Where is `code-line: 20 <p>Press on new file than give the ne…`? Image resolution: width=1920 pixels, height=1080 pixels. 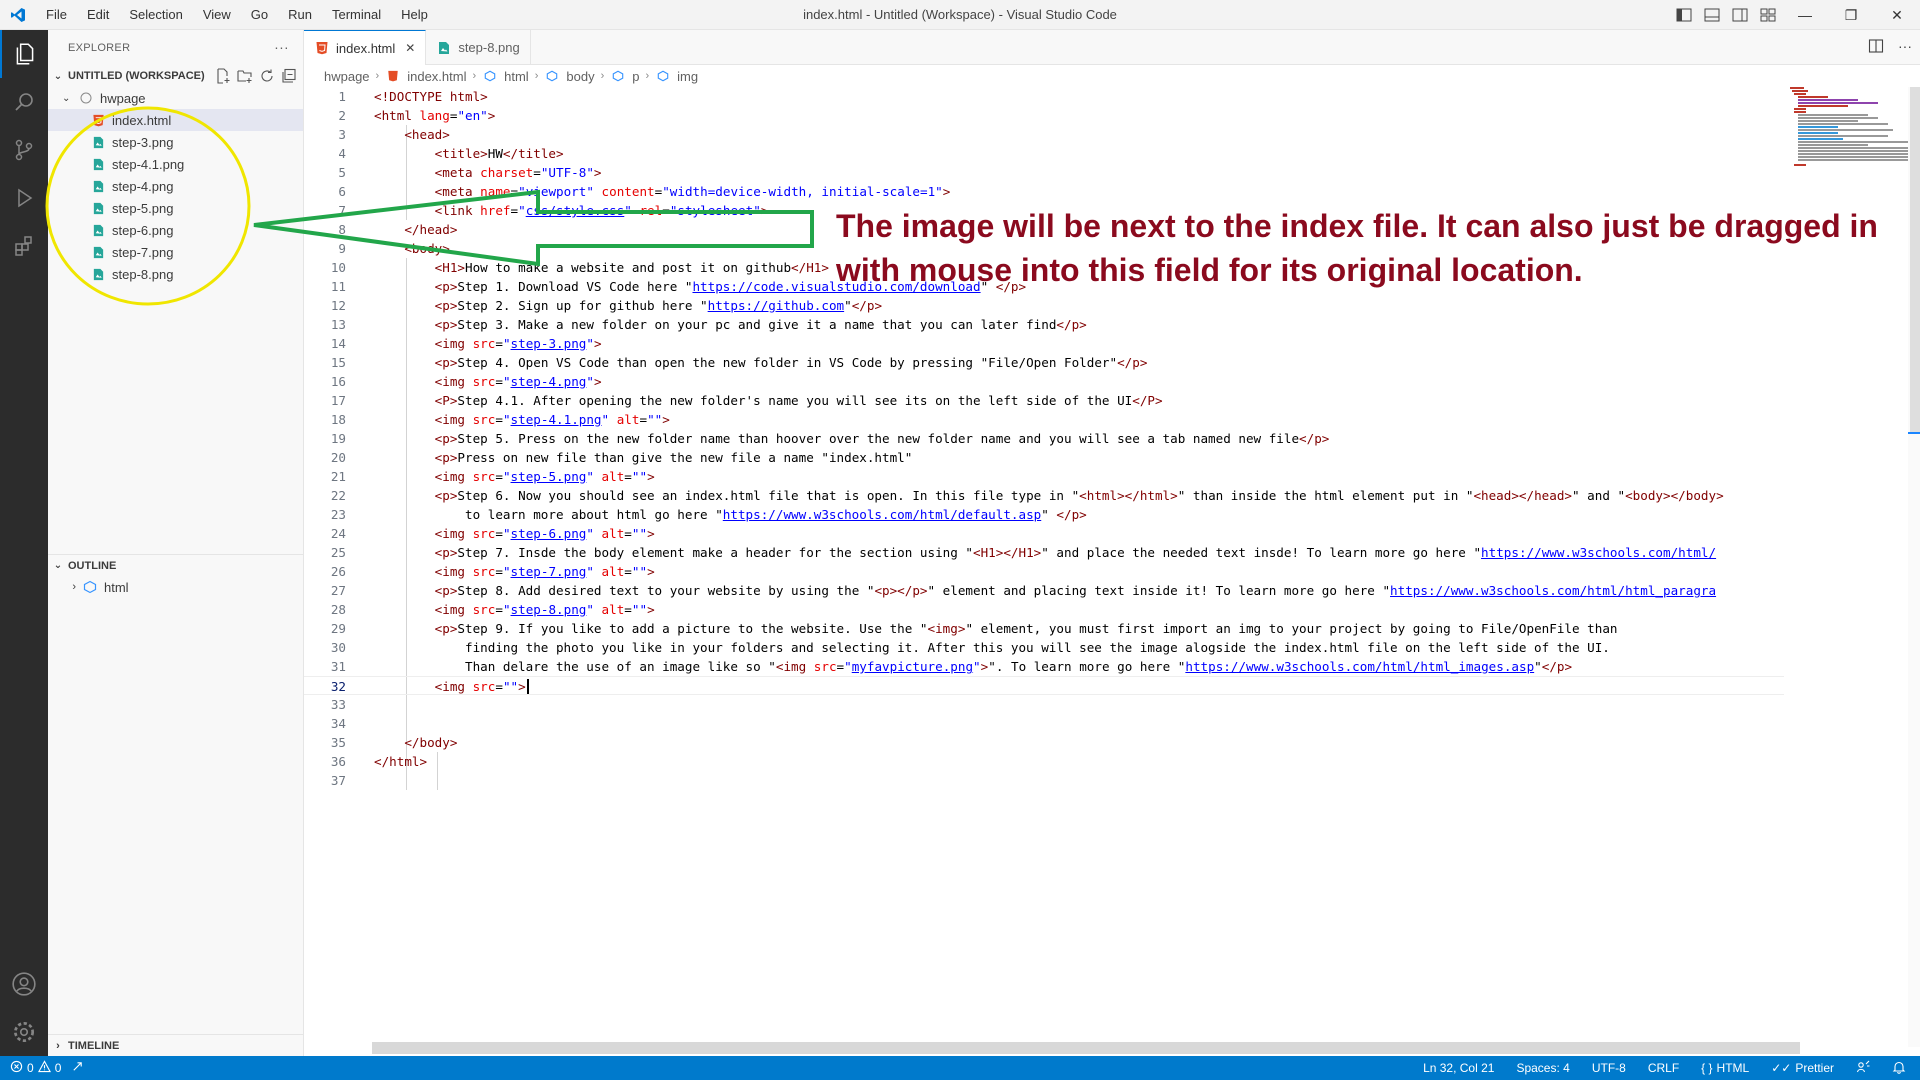
code-line: 20 <p>Press on new file than give the ne… is located at coordinates (1044, 457).